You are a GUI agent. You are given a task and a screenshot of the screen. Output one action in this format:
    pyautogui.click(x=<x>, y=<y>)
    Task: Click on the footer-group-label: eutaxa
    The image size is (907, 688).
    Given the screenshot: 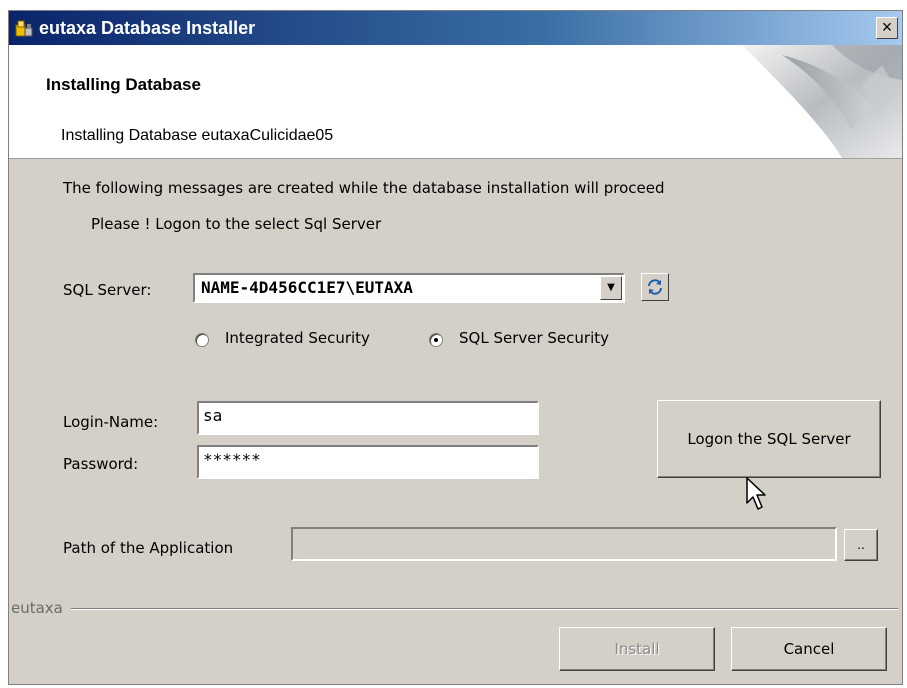 What is the action you would take?
    pyautogui.click(x=39, y=608)
    